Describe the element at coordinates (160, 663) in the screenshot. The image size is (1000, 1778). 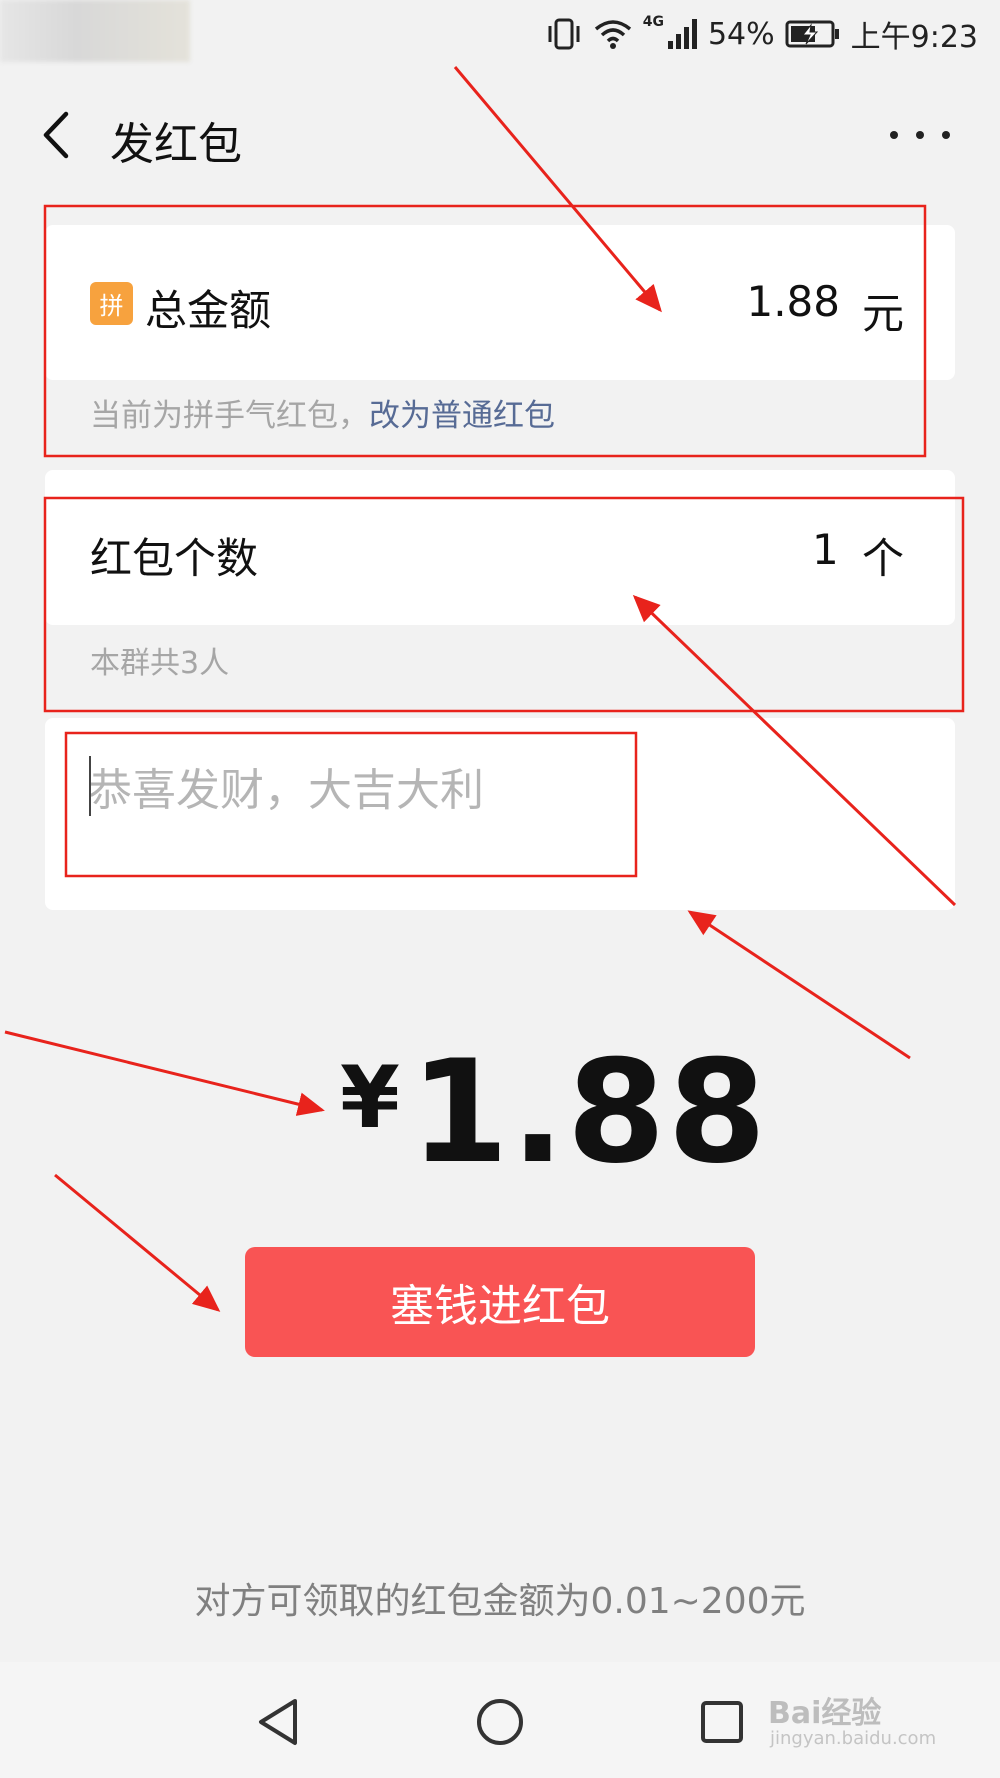
I see `group-member-count: 本群共3人` at that location.